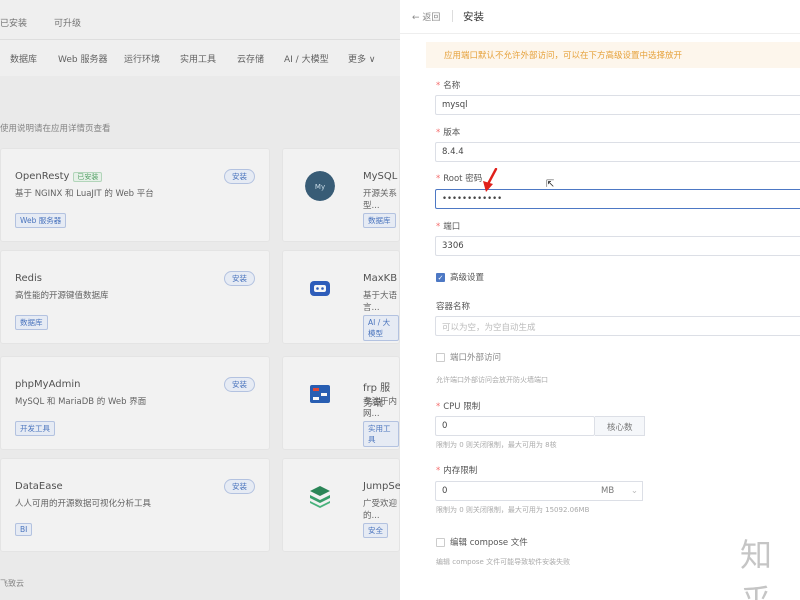 The height and width of the screenshot is (600, 800). I want to click on edit-compose-checkbox, so click(440, 542).